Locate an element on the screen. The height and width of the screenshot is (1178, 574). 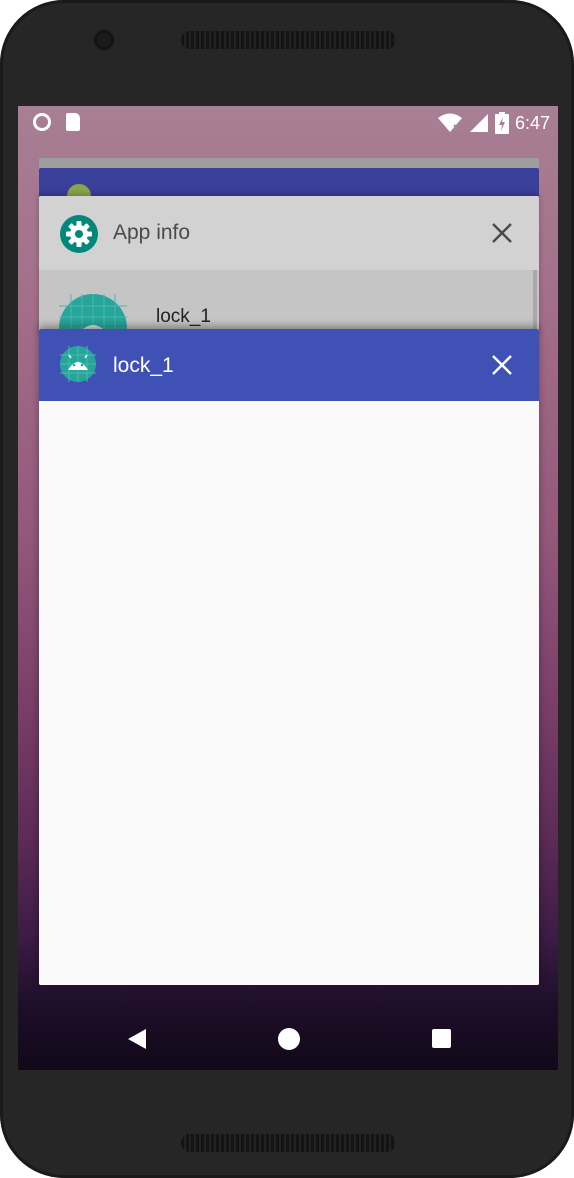
front-camera is located at coordinates (104, 40).